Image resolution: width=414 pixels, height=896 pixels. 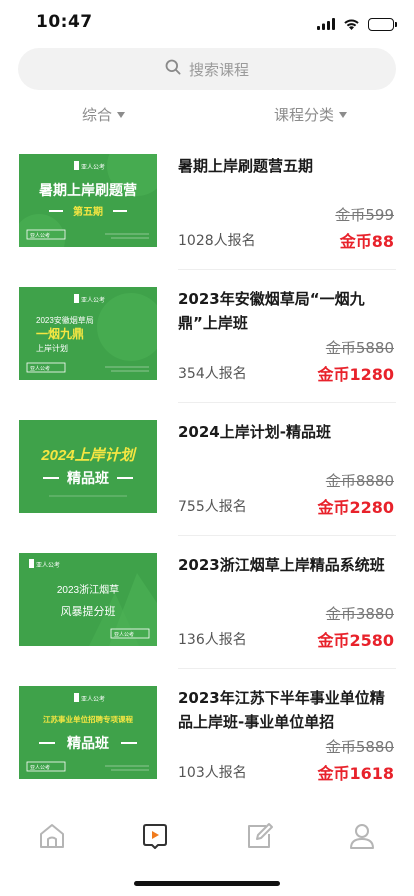 What do you see at coordinates (246, 166) in the screenshot?
I see `course-title: 暑期上岸刷题营五期` at bounding box center [246, 166].